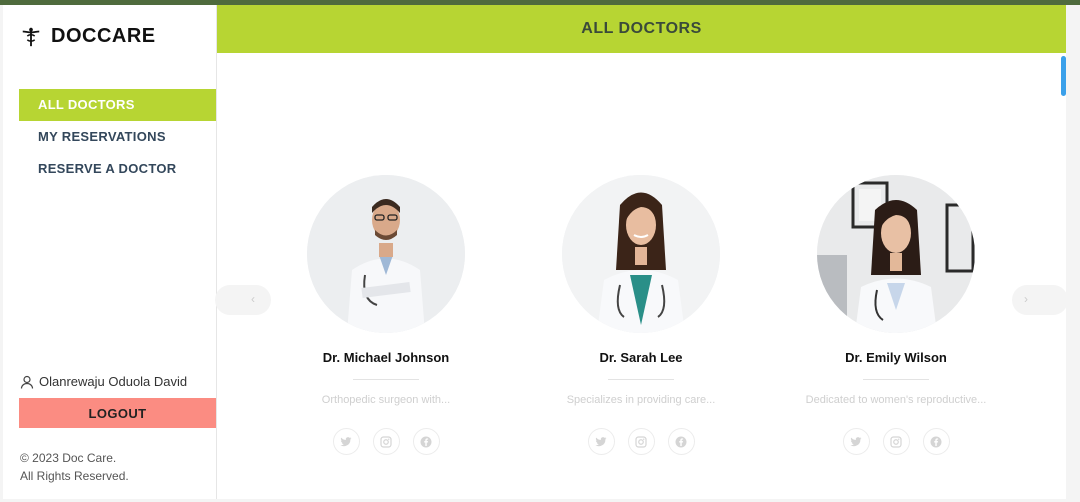  Describe the element at coordinates (117, 169) in the screenshot. I see `sidebar-item-reserve-a-doctor: RESERVE A DOCTOR` at that location.